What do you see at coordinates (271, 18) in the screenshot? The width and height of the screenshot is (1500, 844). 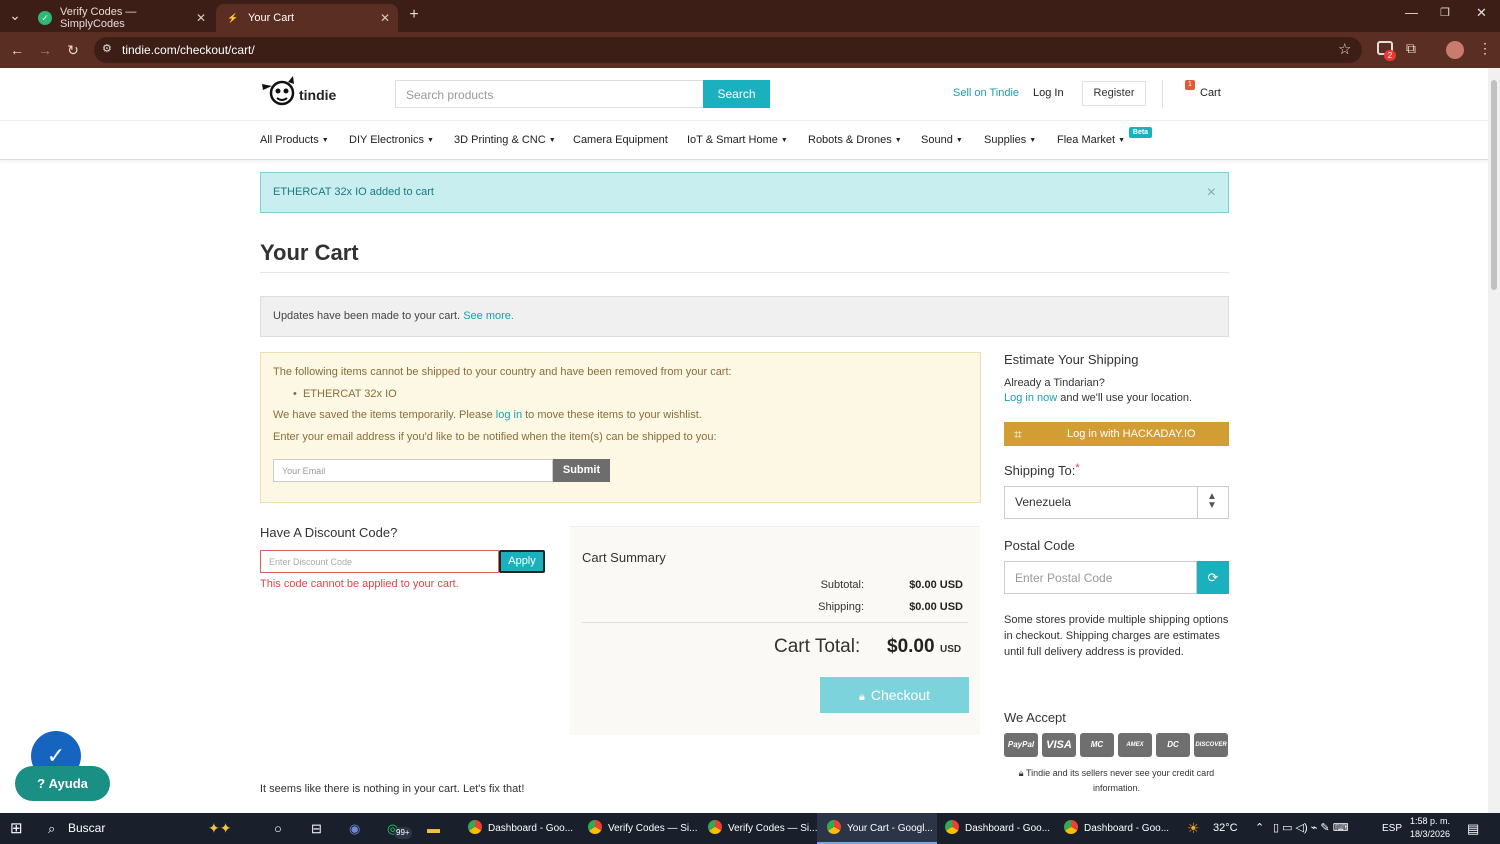 I see `tab-title: Your Cart` at bounding box center [271, 18].